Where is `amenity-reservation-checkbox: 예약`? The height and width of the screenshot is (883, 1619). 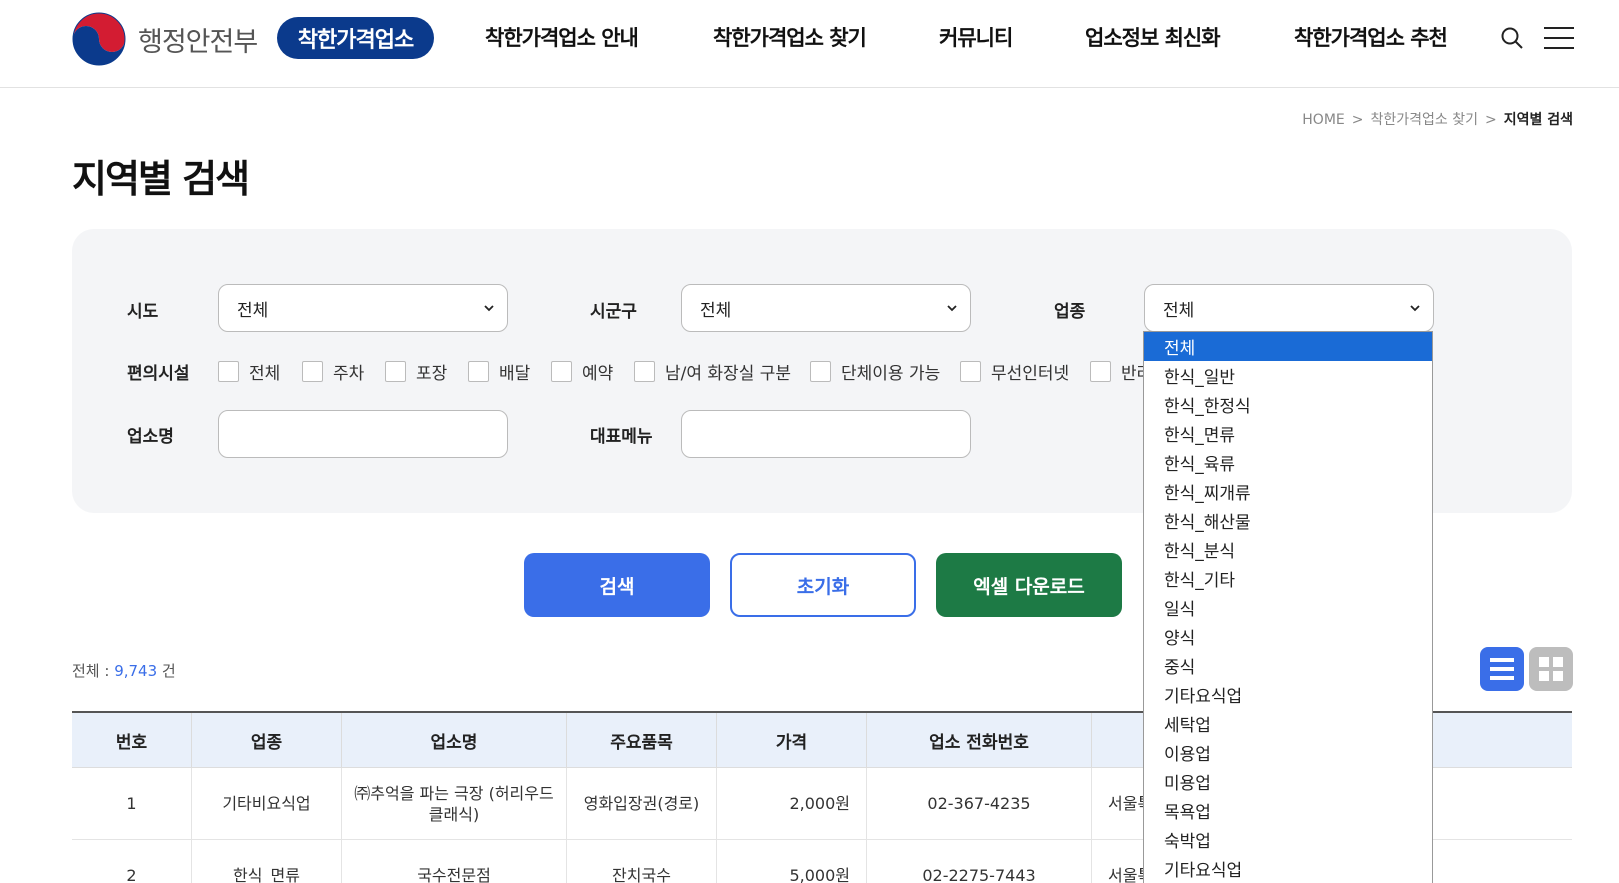
amenity-reservation-checkbox: 예약 is located at coordinates (582, 371).